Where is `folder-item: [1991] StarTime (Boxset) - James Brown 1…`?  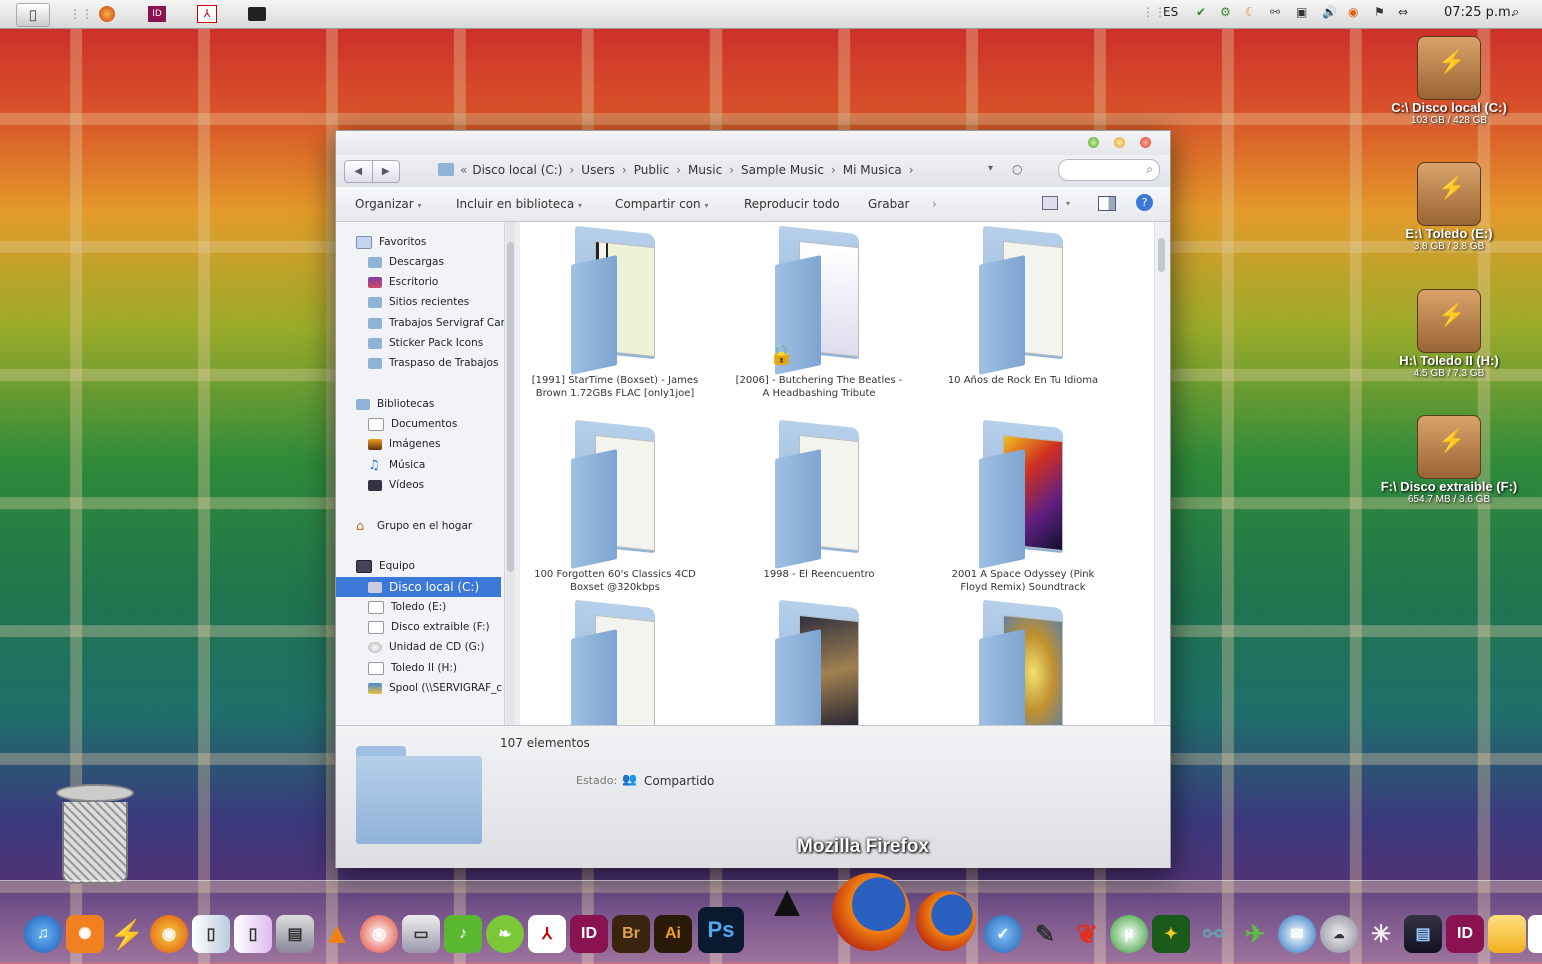
folder-item: [1991] StarTime (Boxset) - James Brown 1… is located at coordinates (615, 312).